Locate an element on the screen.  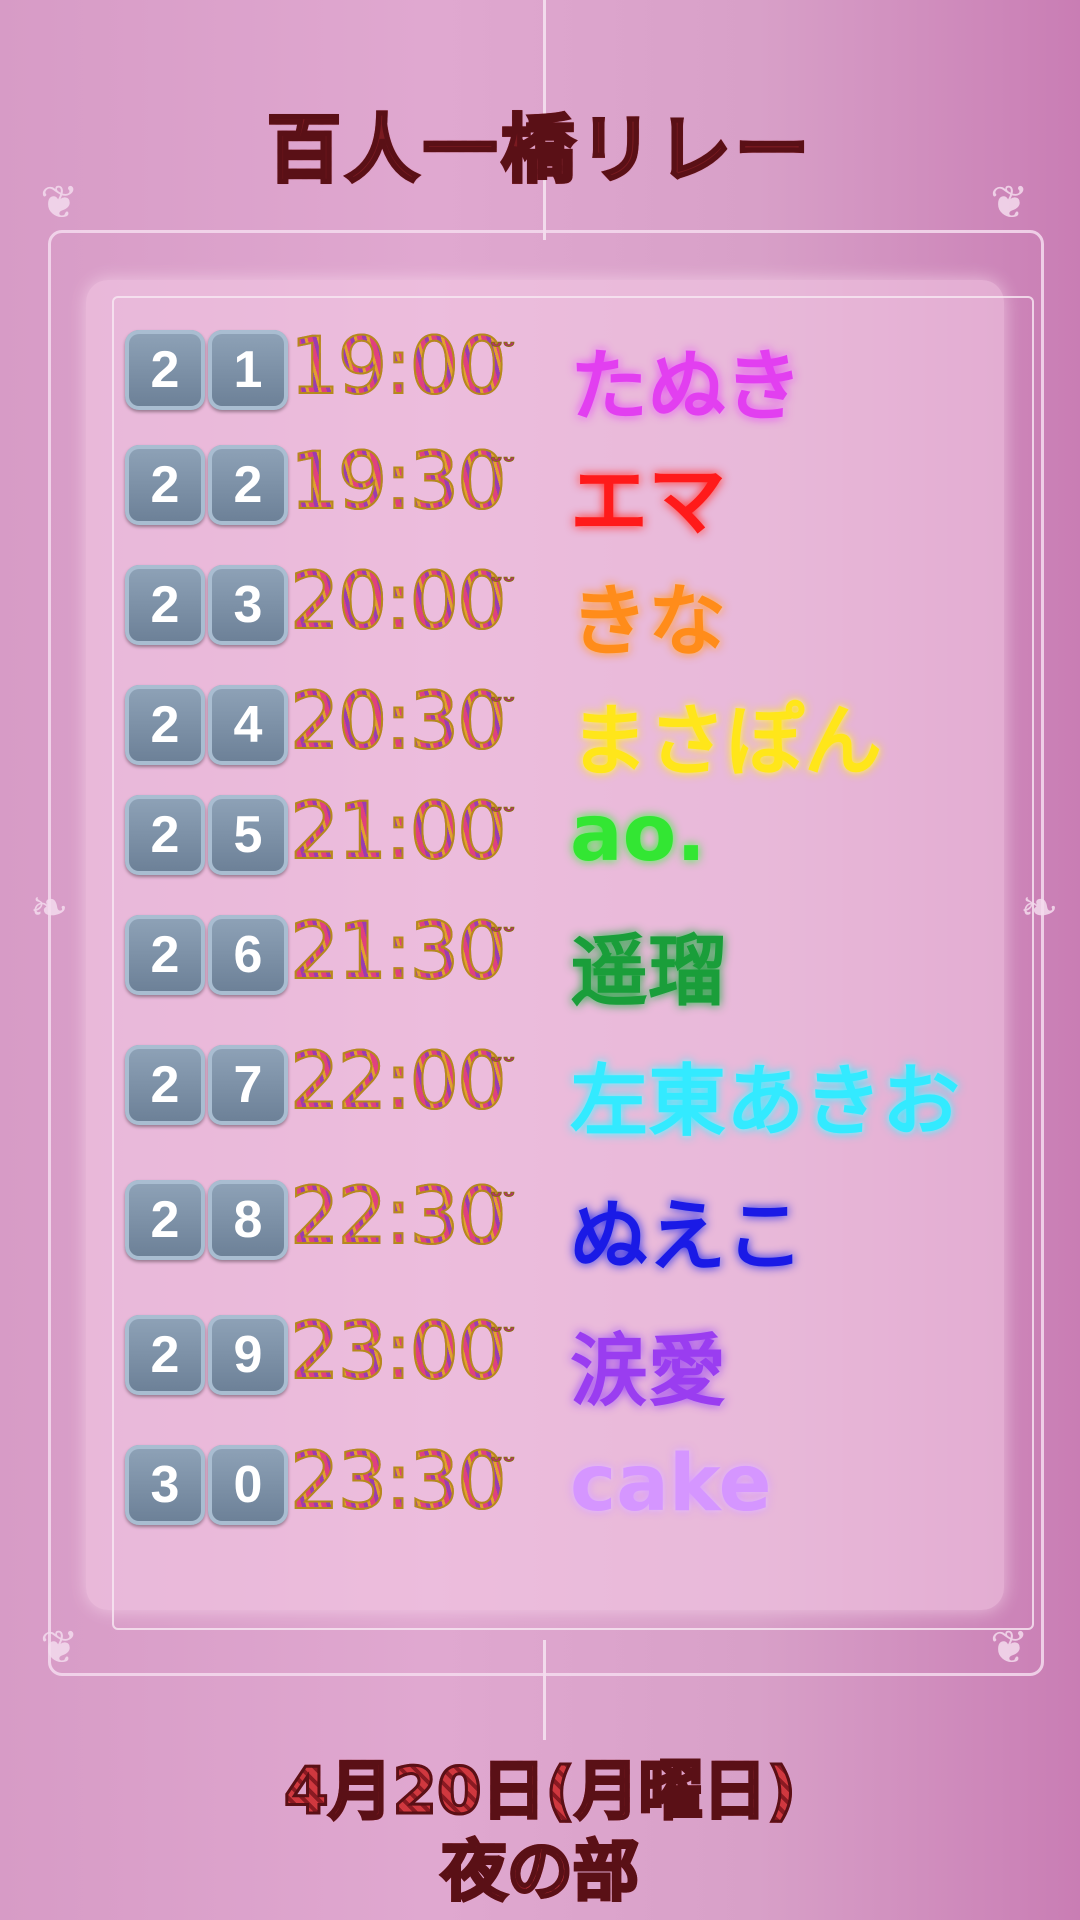
performer-name: 遥瑠 is located at coordinates (648, 972).